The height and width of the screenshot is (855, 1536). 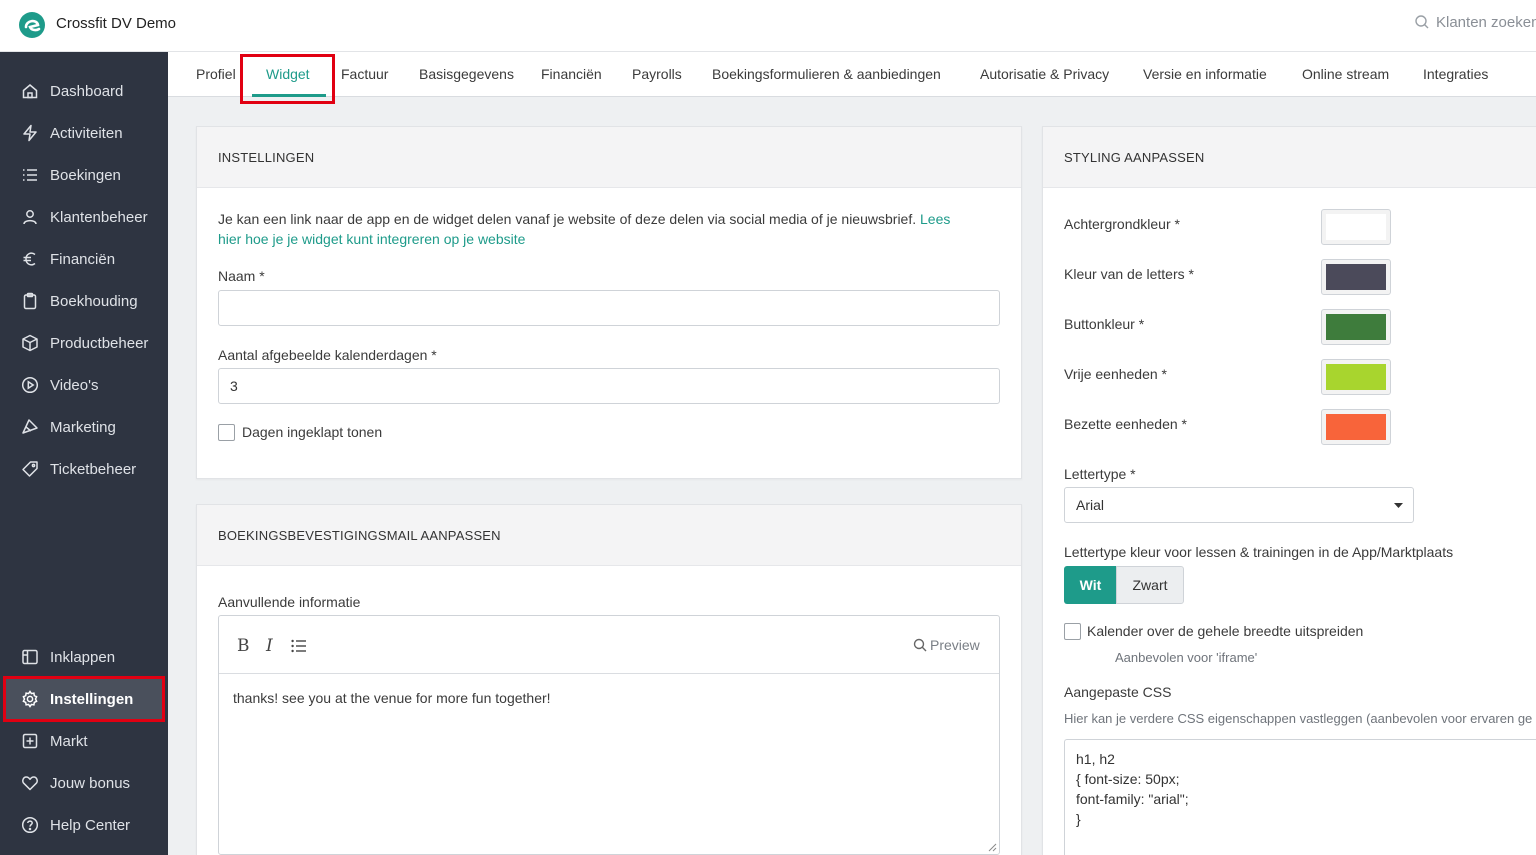 What do you see at coordinates (90, 825) in the screenshot?
I see `sidebar-item-label: Help Center` at bounding box center [90, 825].